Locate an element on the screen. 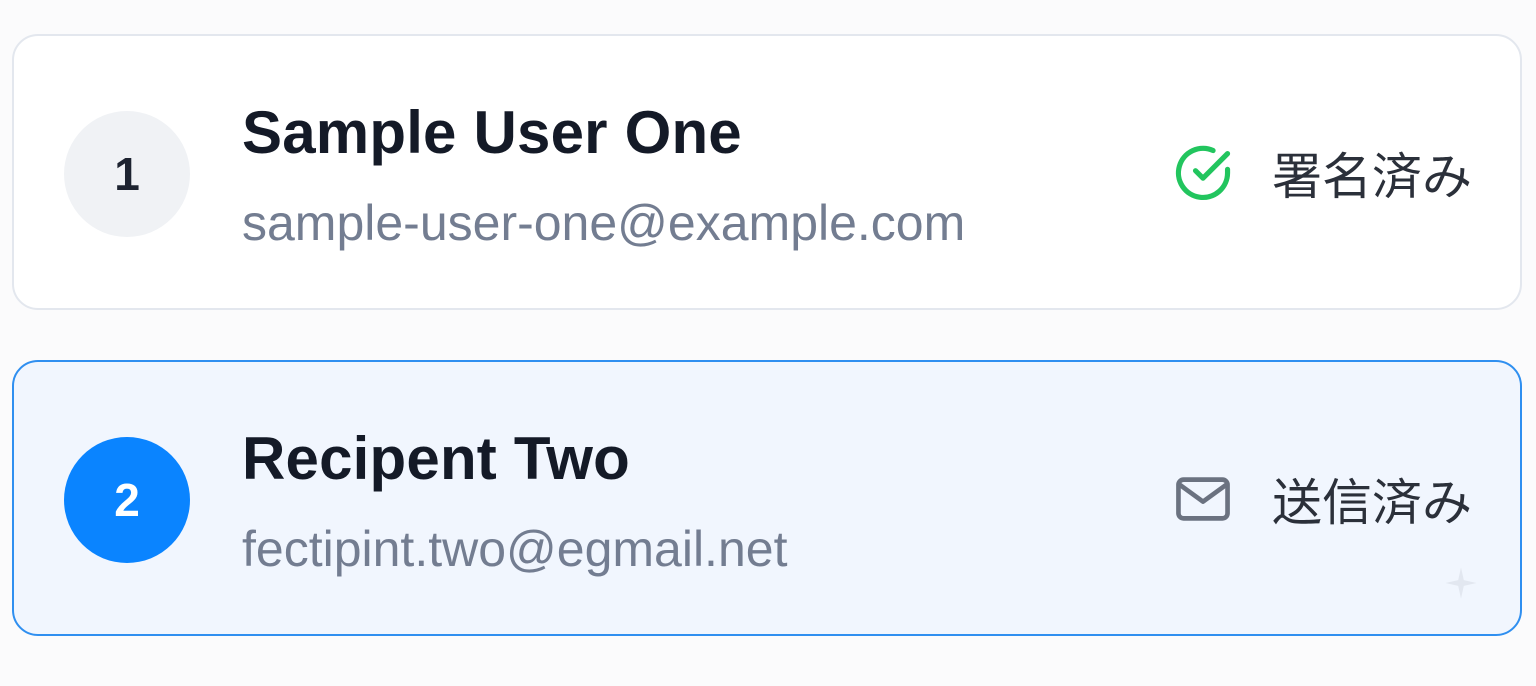 This screenshot has height=686, width=1536. signer-status: 署名済み is located at coordinates (1322, 173).